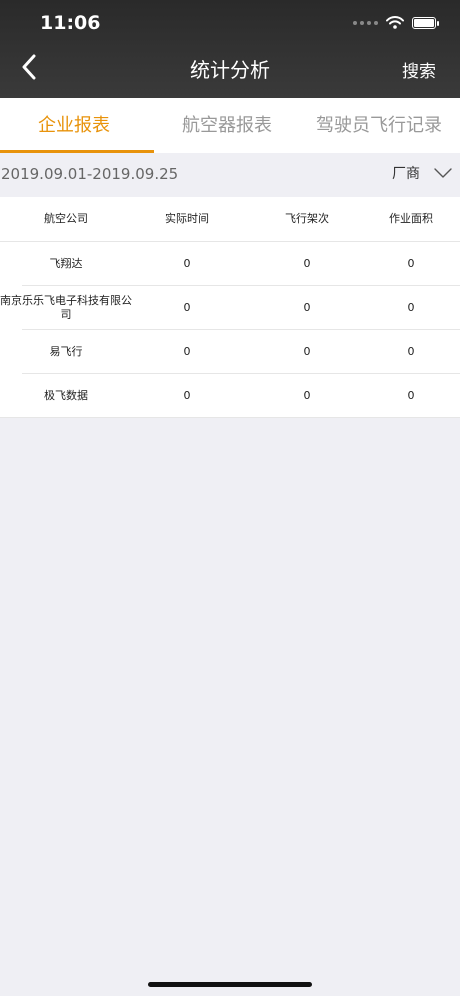  What do you see at coordinates (230, 396) in the screenshot?
I see `table-row: 极飞数据 0 0 0` at bounding box center [230, 396].